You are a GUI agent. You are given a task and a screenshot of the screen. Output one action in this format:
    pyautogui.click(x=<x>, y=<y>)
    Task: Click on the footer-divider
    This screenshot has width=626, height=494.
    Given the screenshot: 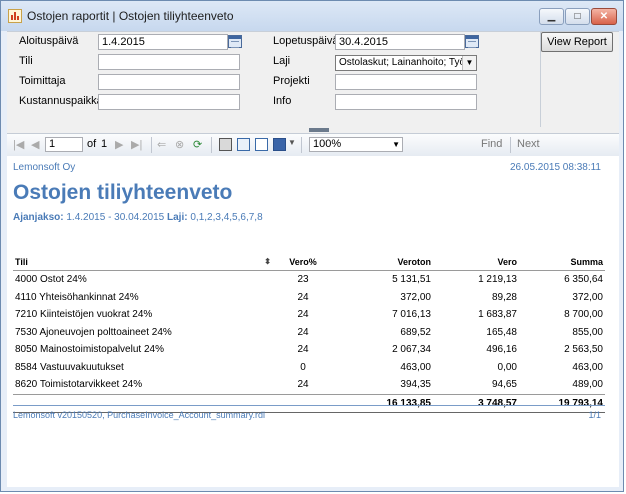 What is the action you would take?
    pyautogui.click(x=309, y=405)
    